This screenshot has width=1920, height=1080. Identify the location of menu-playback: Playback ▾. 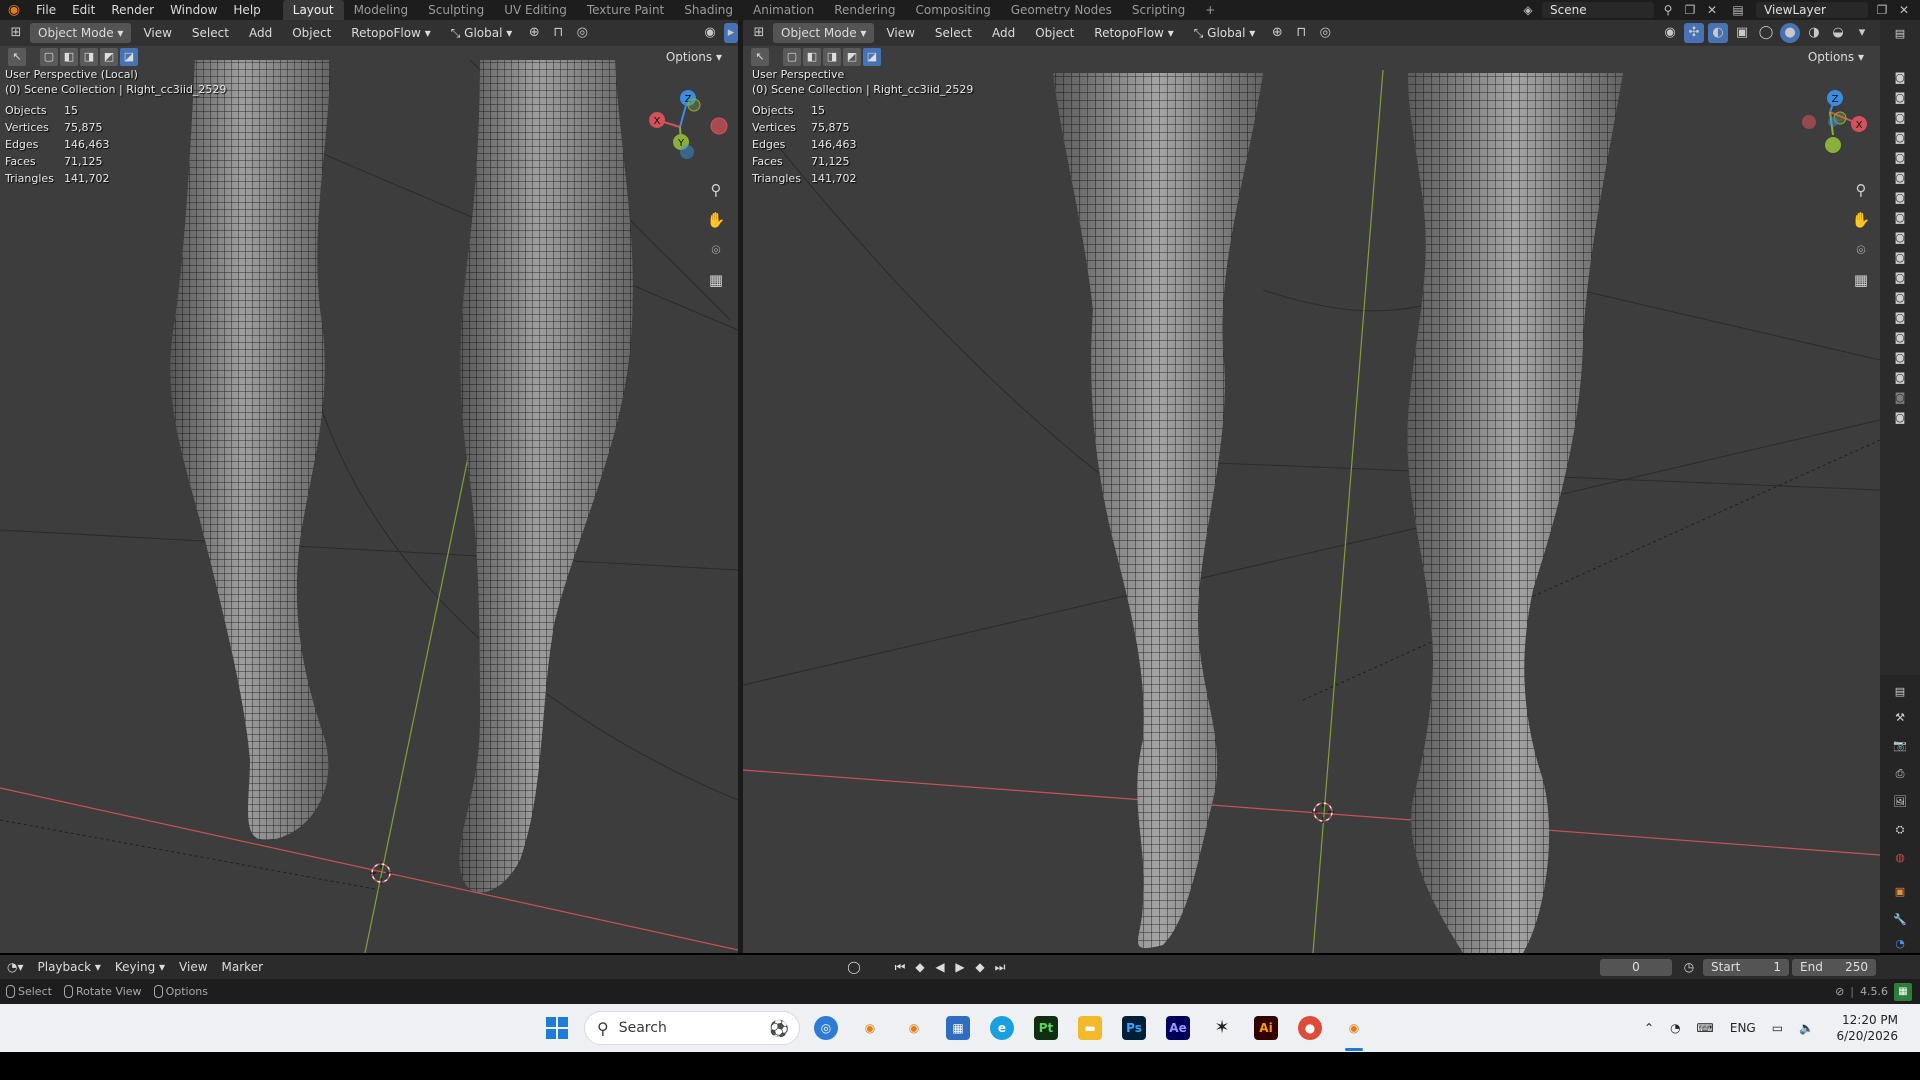
(69, 967).